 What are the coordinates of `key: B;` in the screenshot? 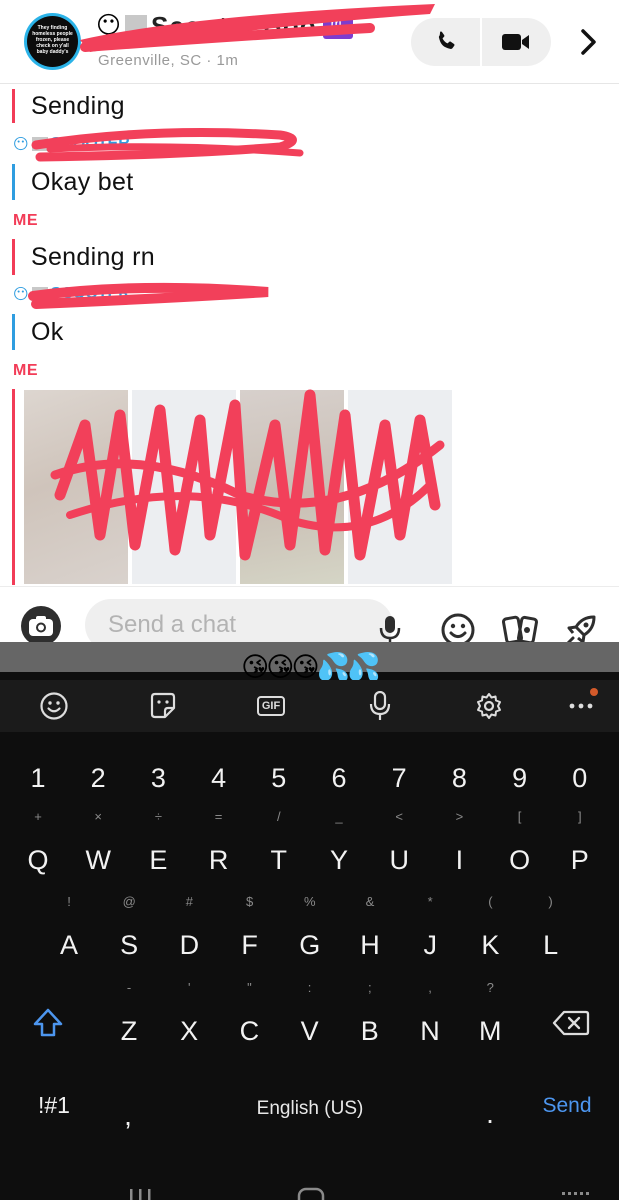 It's located at (370, 1023).